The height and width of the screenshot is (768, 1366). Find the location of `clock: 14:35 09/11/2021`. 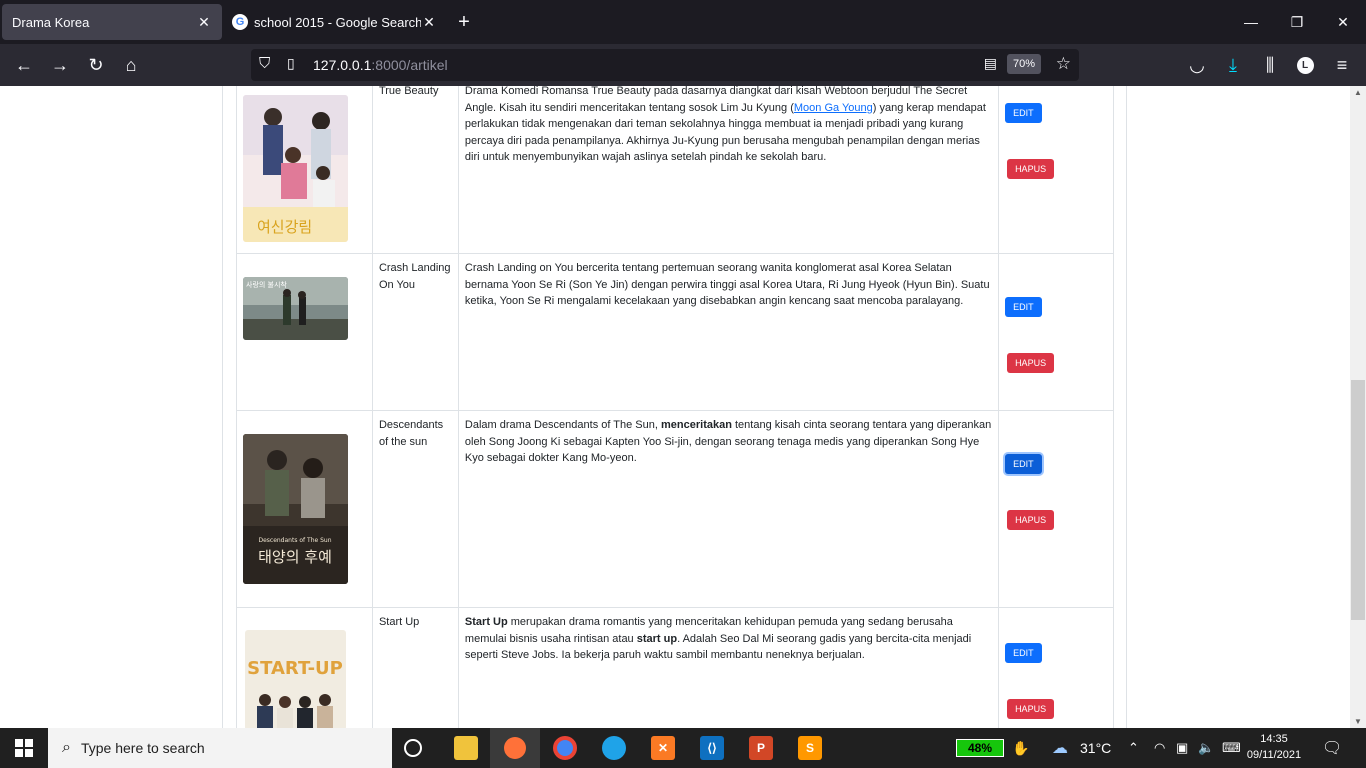

clock: 14:35 09/11/2021 is located at coordinates (1274, 747).